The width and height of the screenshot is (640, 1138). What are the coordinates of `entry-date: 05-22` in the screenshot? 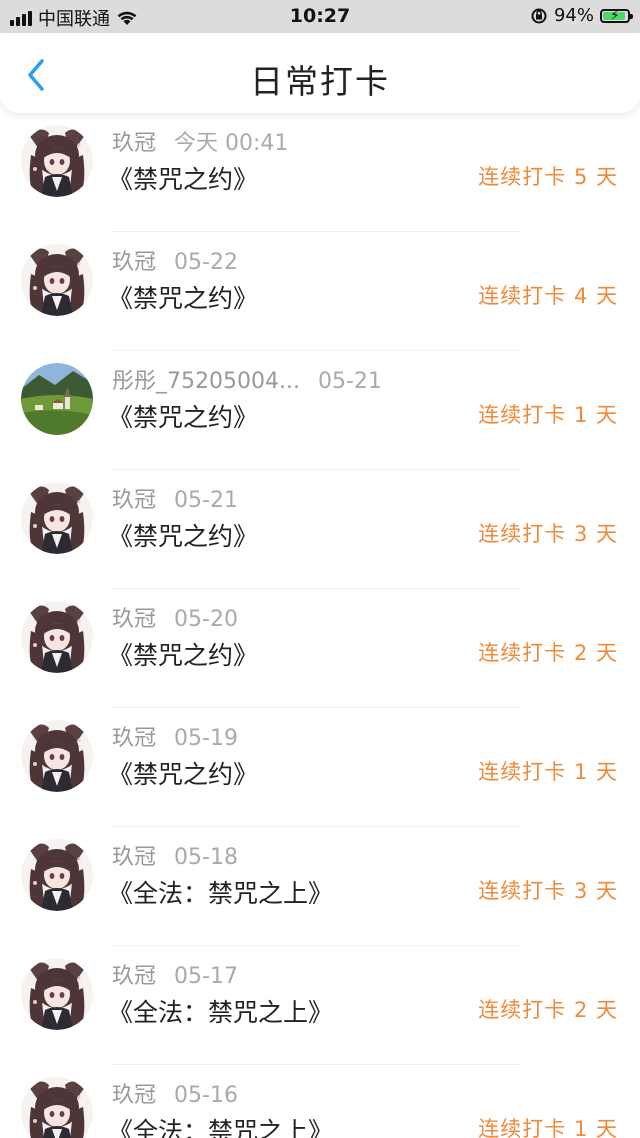 It's located at (206, 262).